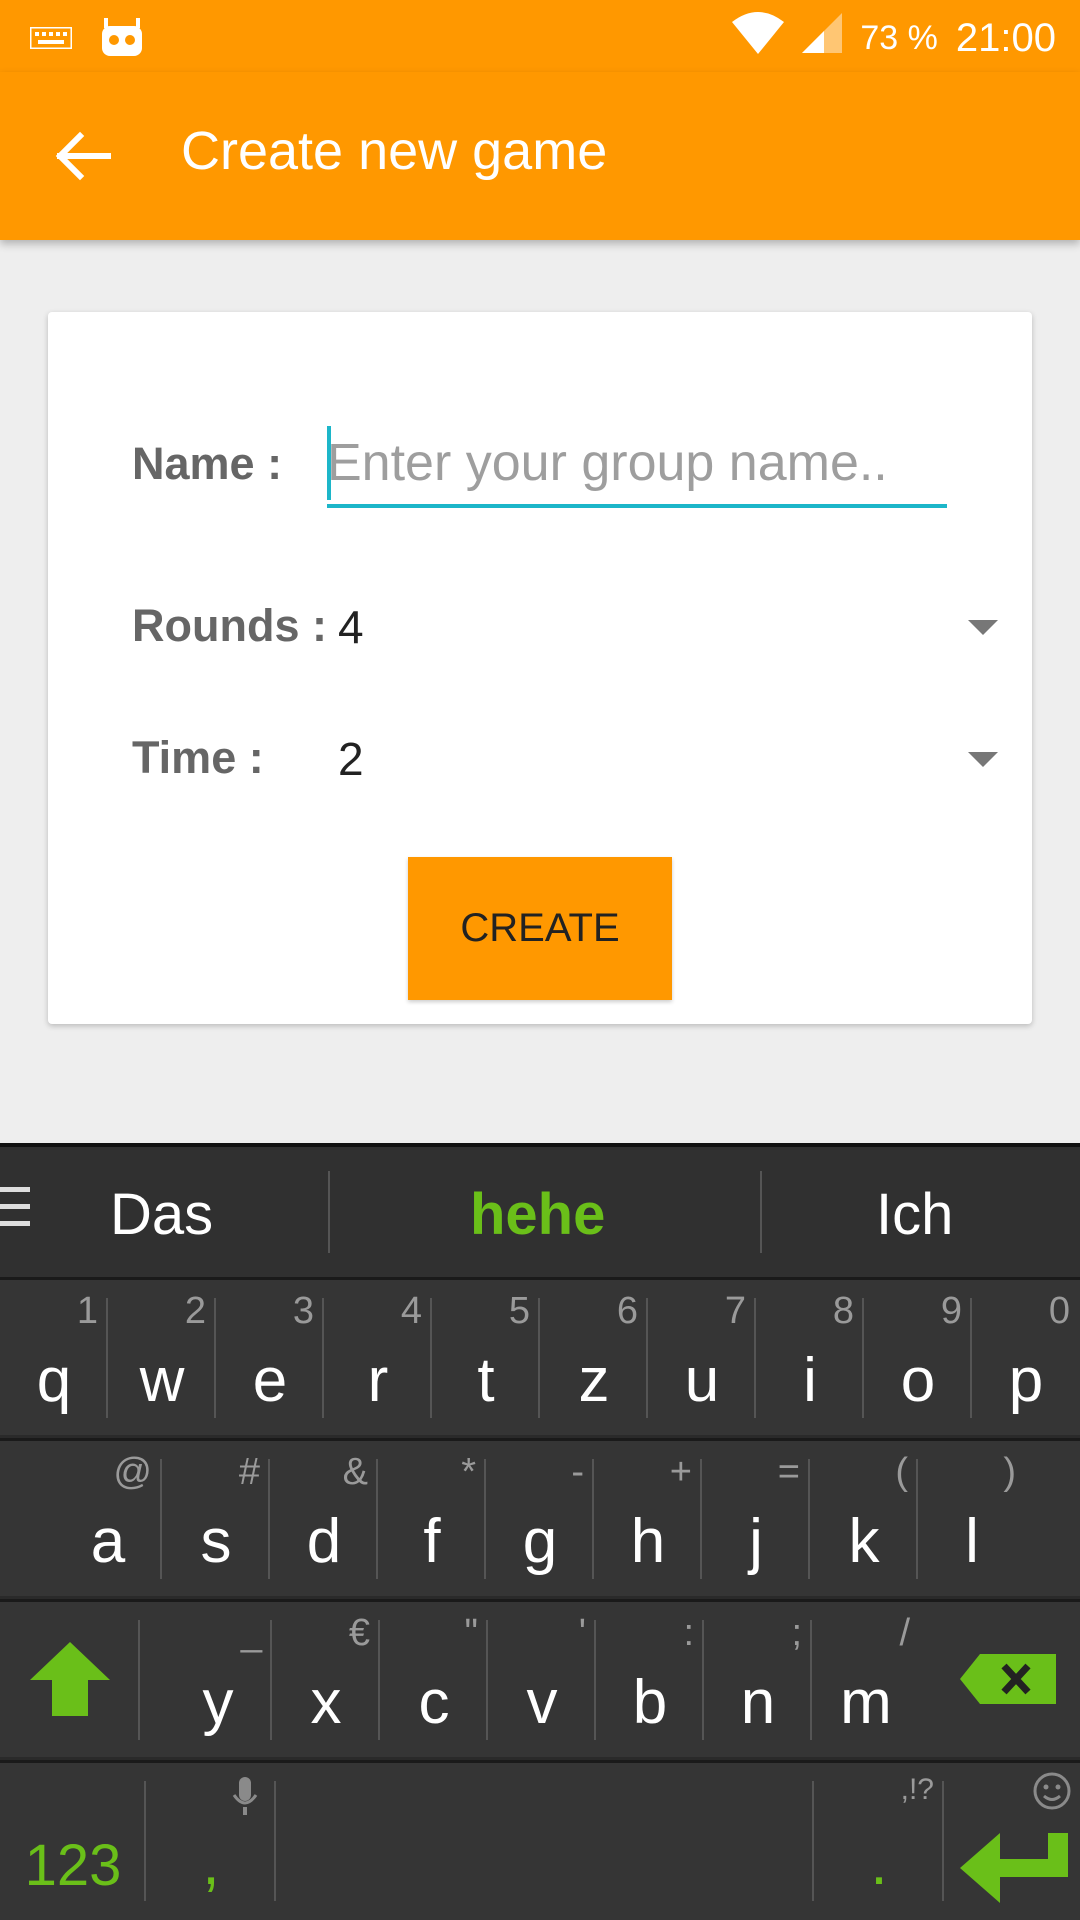  Describe the element at coordinates (864, 1541) in the screenshot. I see `key-label: k` at that location.